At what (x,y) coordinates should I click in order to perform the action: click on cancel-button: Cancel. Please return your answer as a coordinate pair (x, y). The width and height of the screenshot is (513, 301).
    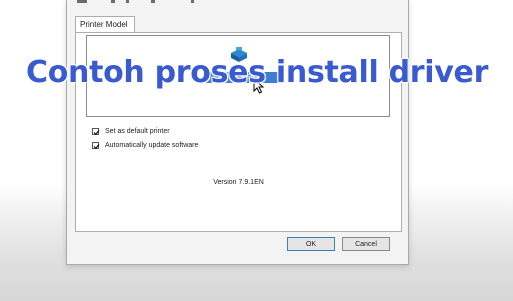
    Looking at the image, I should click on (366, 244).